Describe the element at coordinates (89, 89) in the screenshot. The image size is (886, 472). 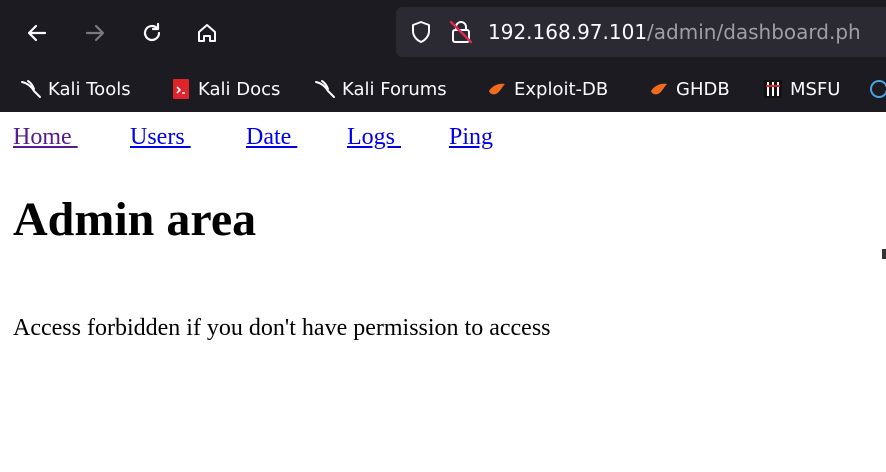
I see `bookmark-label: Kali Tools` at that location.